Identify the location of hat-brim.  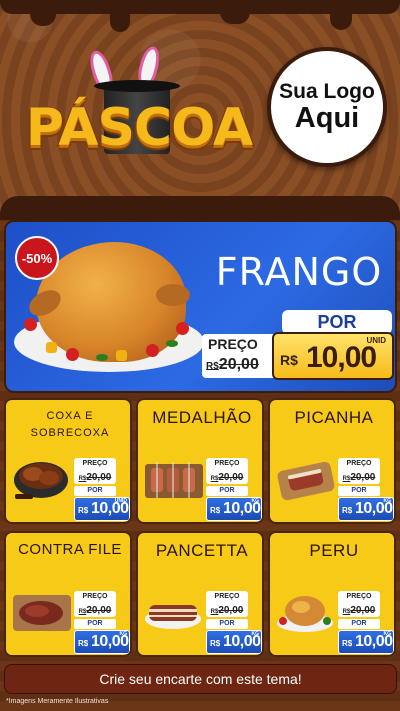
(137, 86).